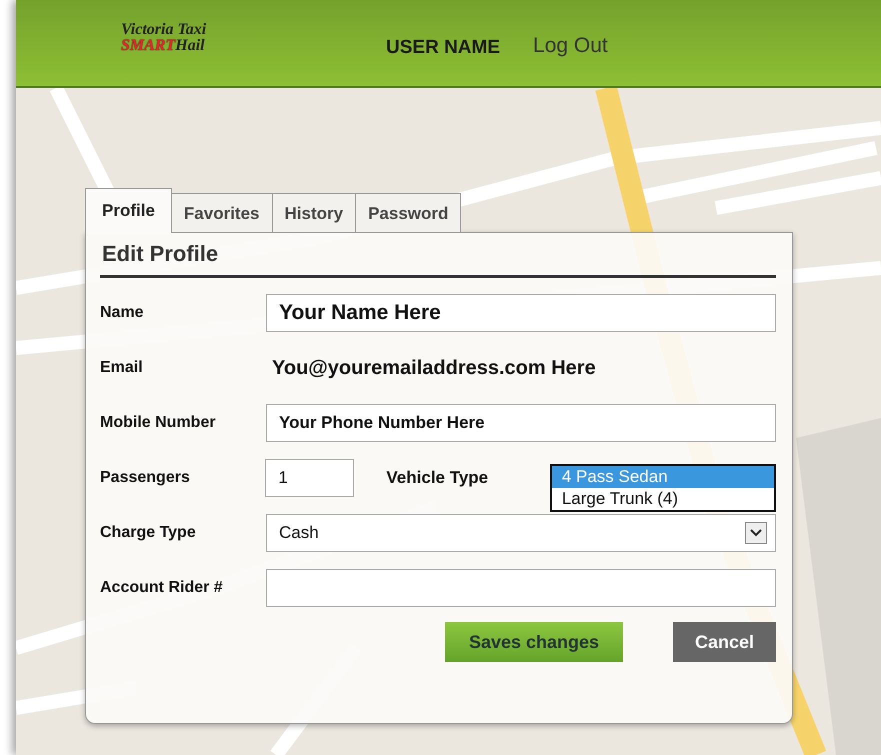 The width and height of the screenshot is (881, 755). What do you see at coordinates (299, 533) in the screenshot?
I see `dropdown-value: Cash` at bounding box center [299, 533].